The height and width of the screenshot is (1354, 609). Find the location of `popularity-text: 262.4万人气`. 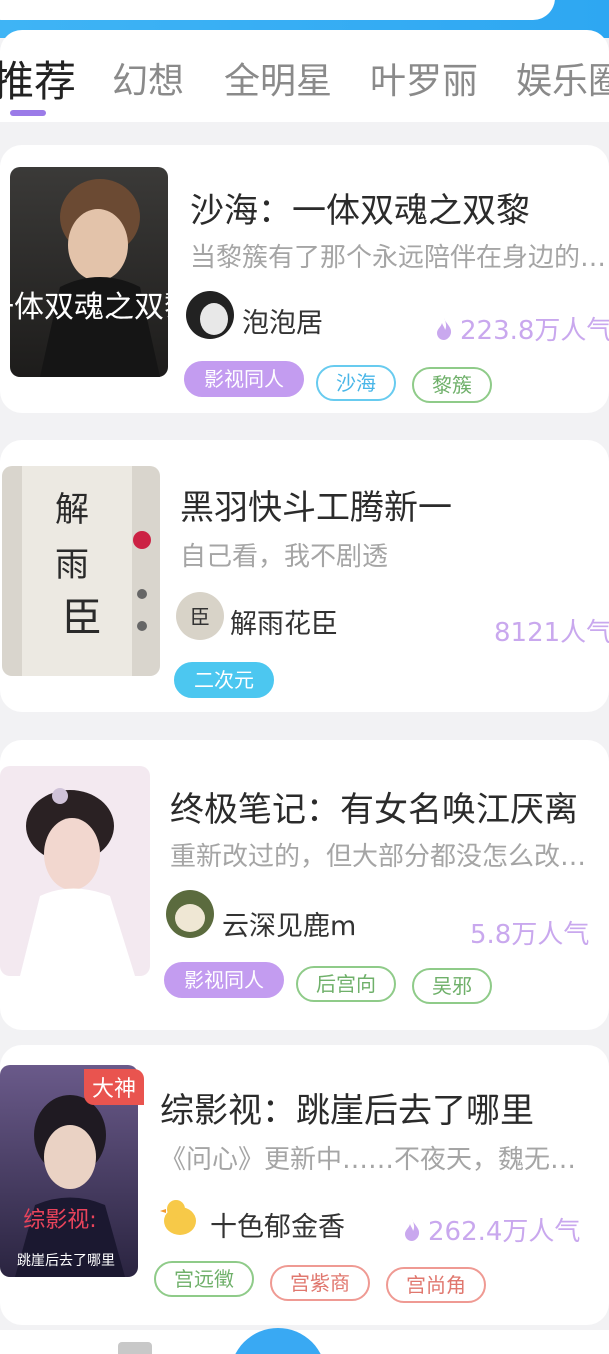

popularity-text: 262.4万人气 is located at coordinates (504, 1232).